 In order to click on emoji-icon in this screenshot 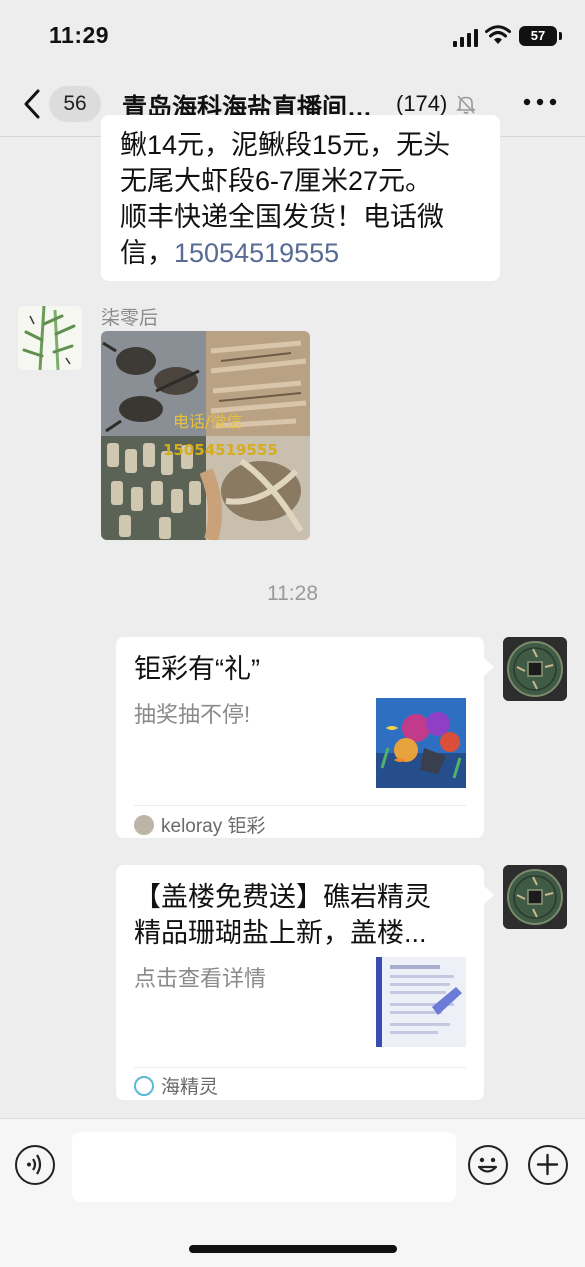, I will do `click(488, 1165)`.